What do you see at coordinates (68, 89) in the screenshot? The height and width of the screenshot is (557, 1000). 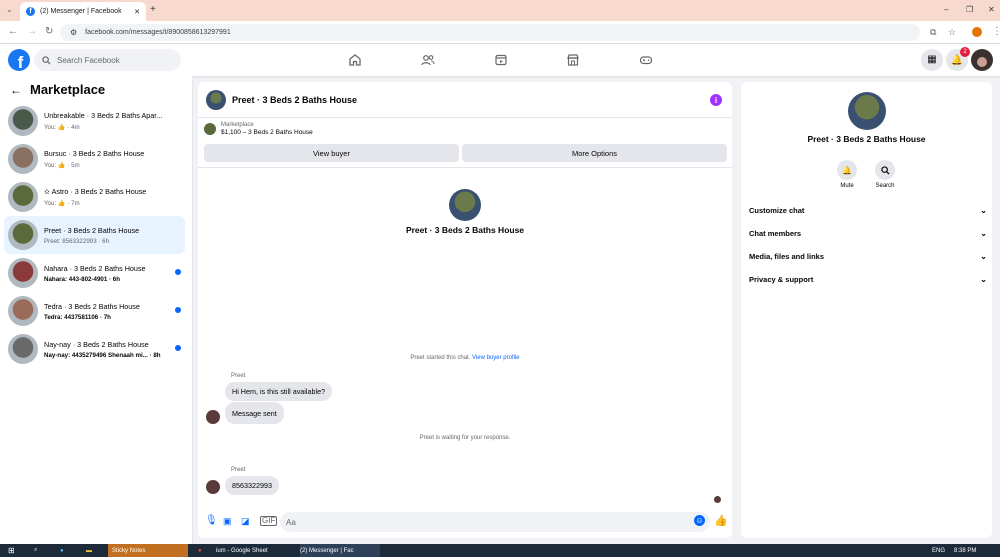 I see `marketplace-title: Marketplace` at bounding box center [68, 89].